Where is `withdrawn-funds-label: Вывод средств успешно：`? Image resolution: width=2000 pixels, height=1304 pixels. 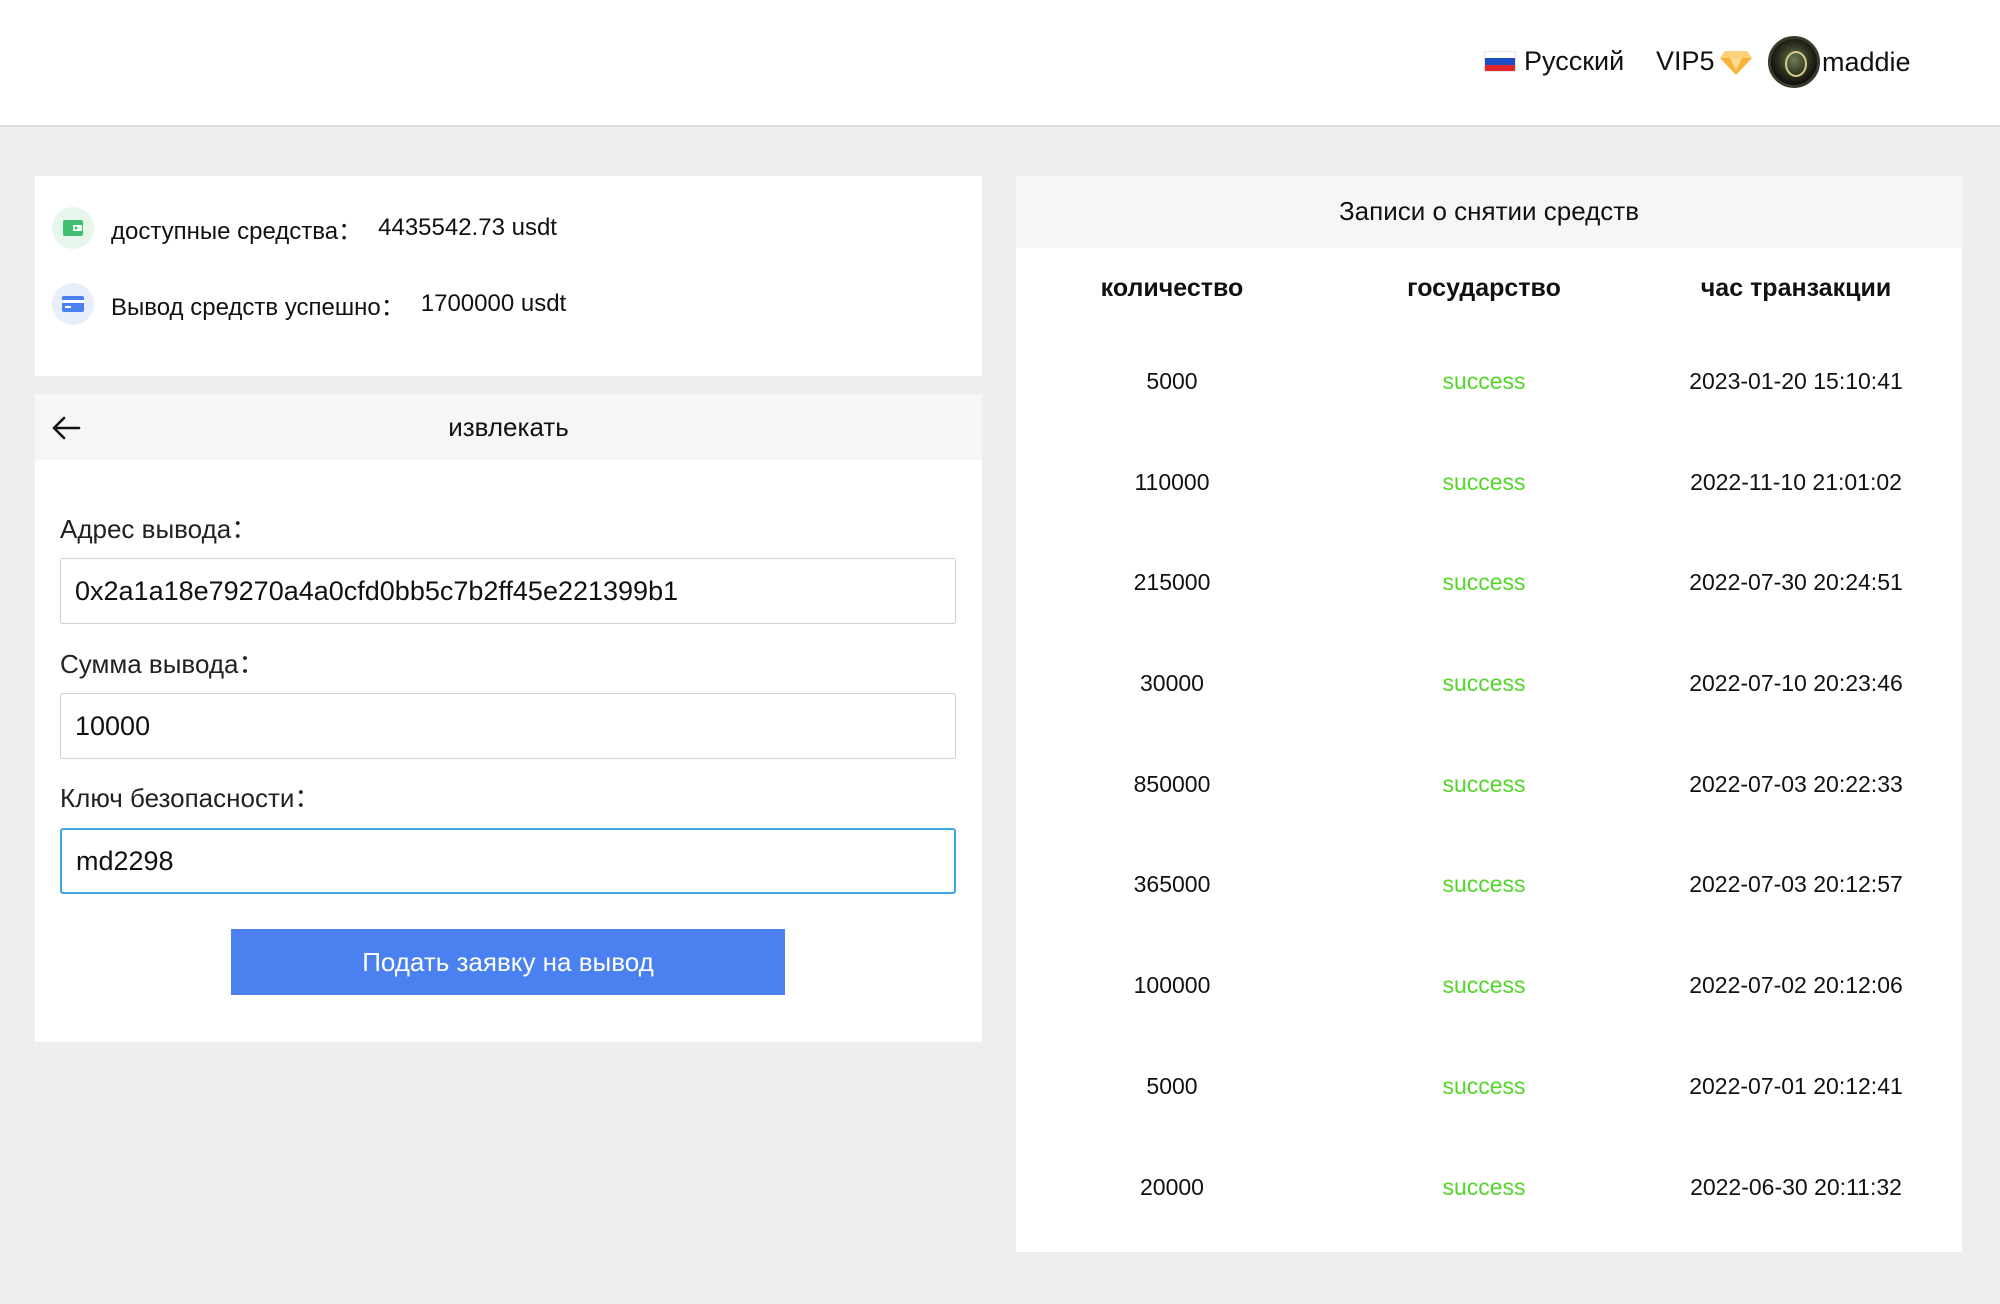
withdrawn-funds-label: Вывод средств успешно： is located at coordinates (258, 307).